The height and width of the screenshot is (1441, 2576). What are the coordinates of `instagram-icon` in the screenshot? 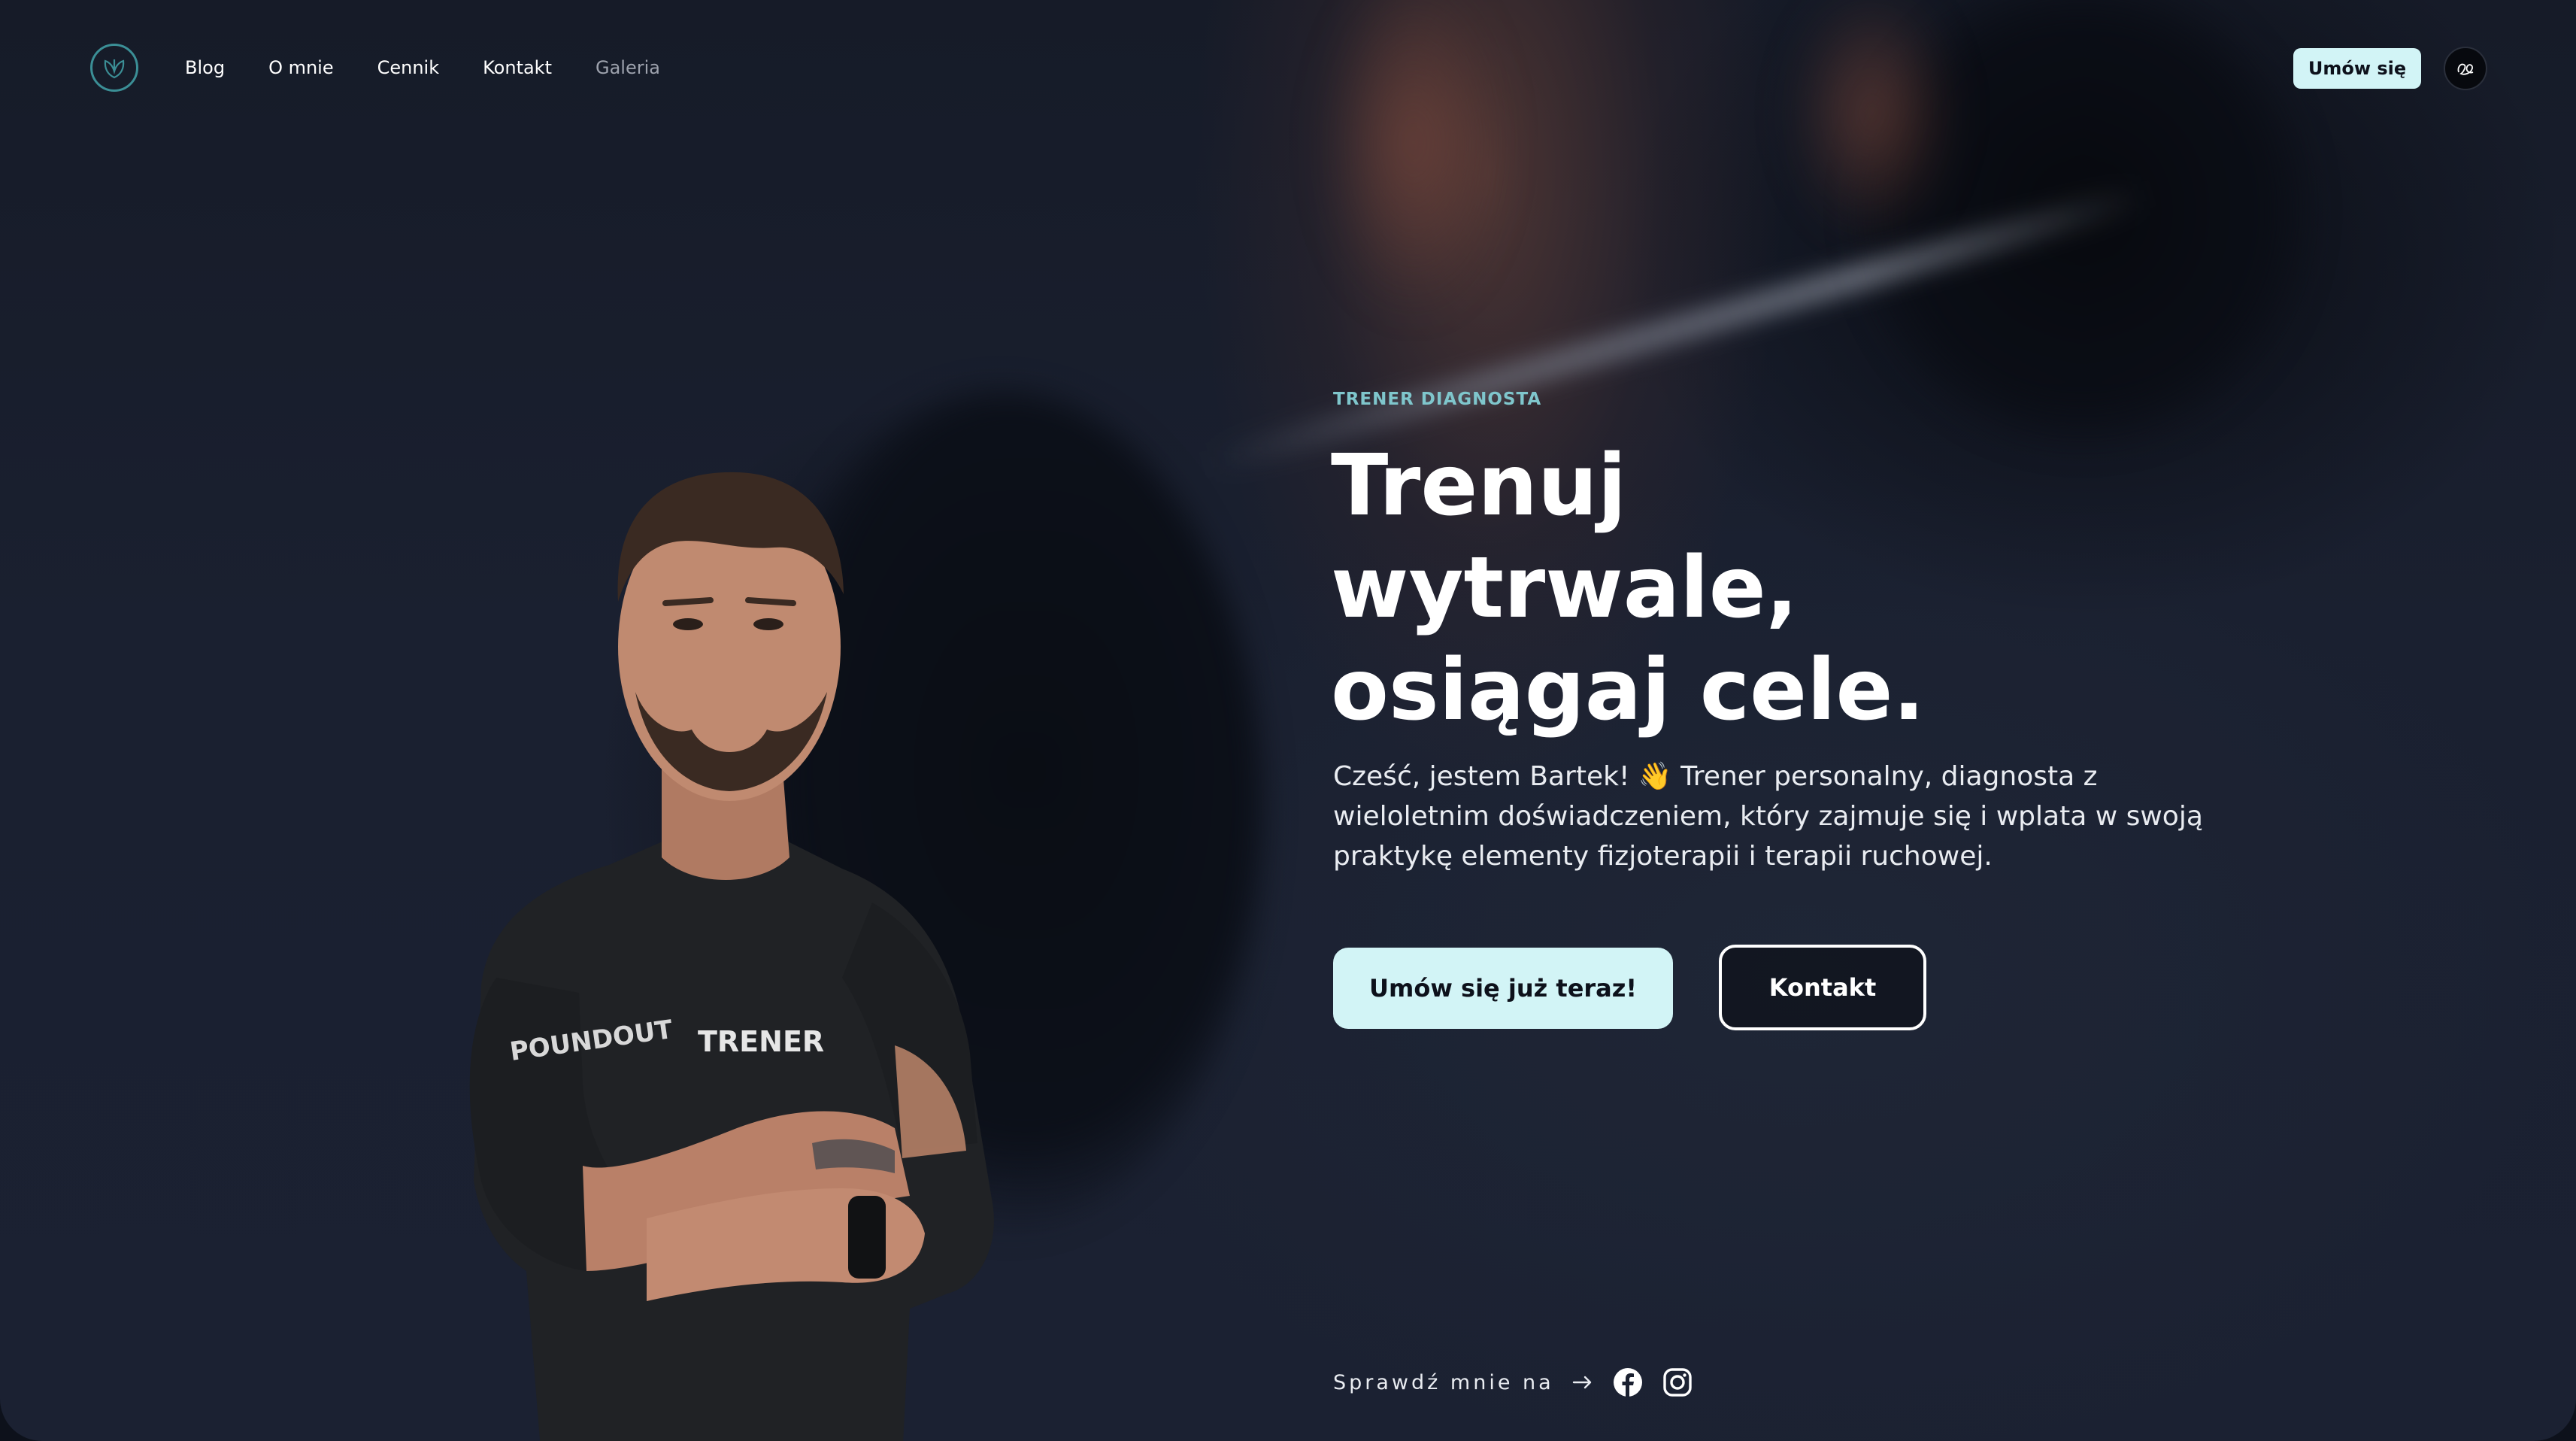 It's located at (1677, 1382).